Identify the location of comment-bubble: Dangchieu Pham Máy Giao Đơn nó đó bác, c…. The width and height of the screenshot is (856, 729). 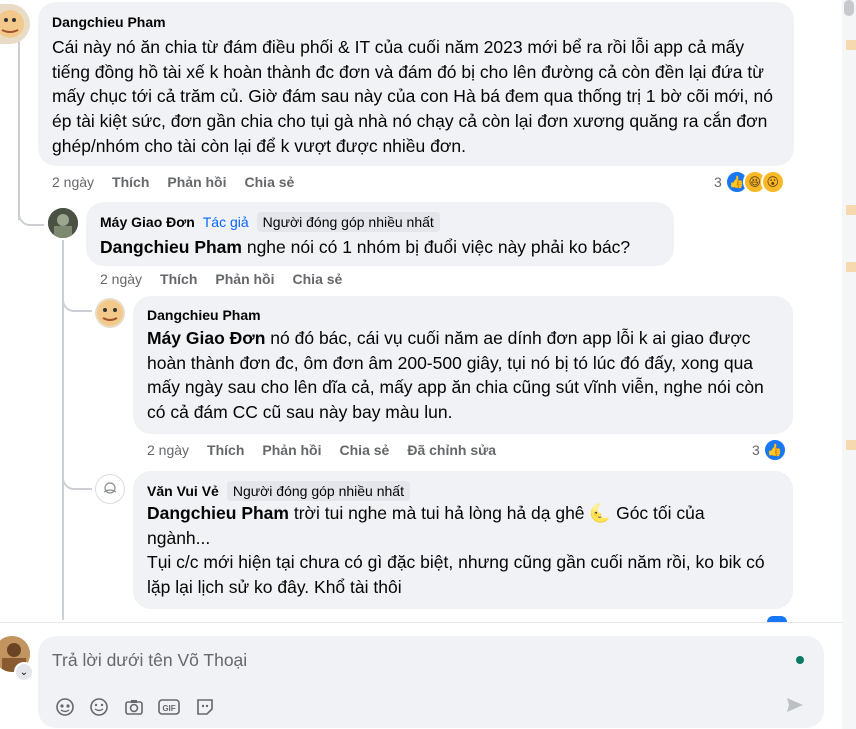
(463, 365).